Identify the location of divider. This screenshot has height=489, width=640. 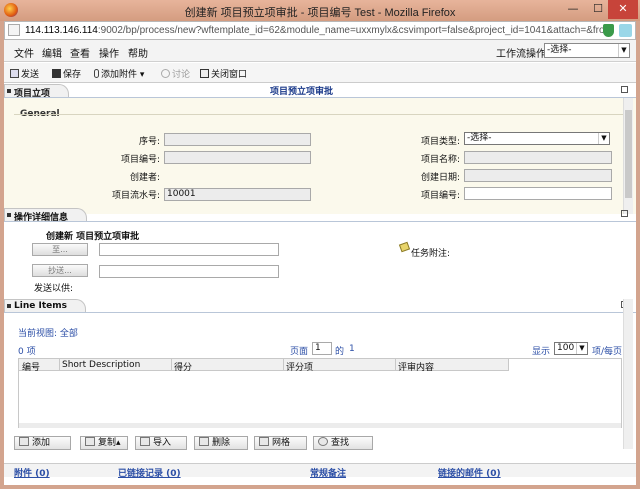
(320, 221).